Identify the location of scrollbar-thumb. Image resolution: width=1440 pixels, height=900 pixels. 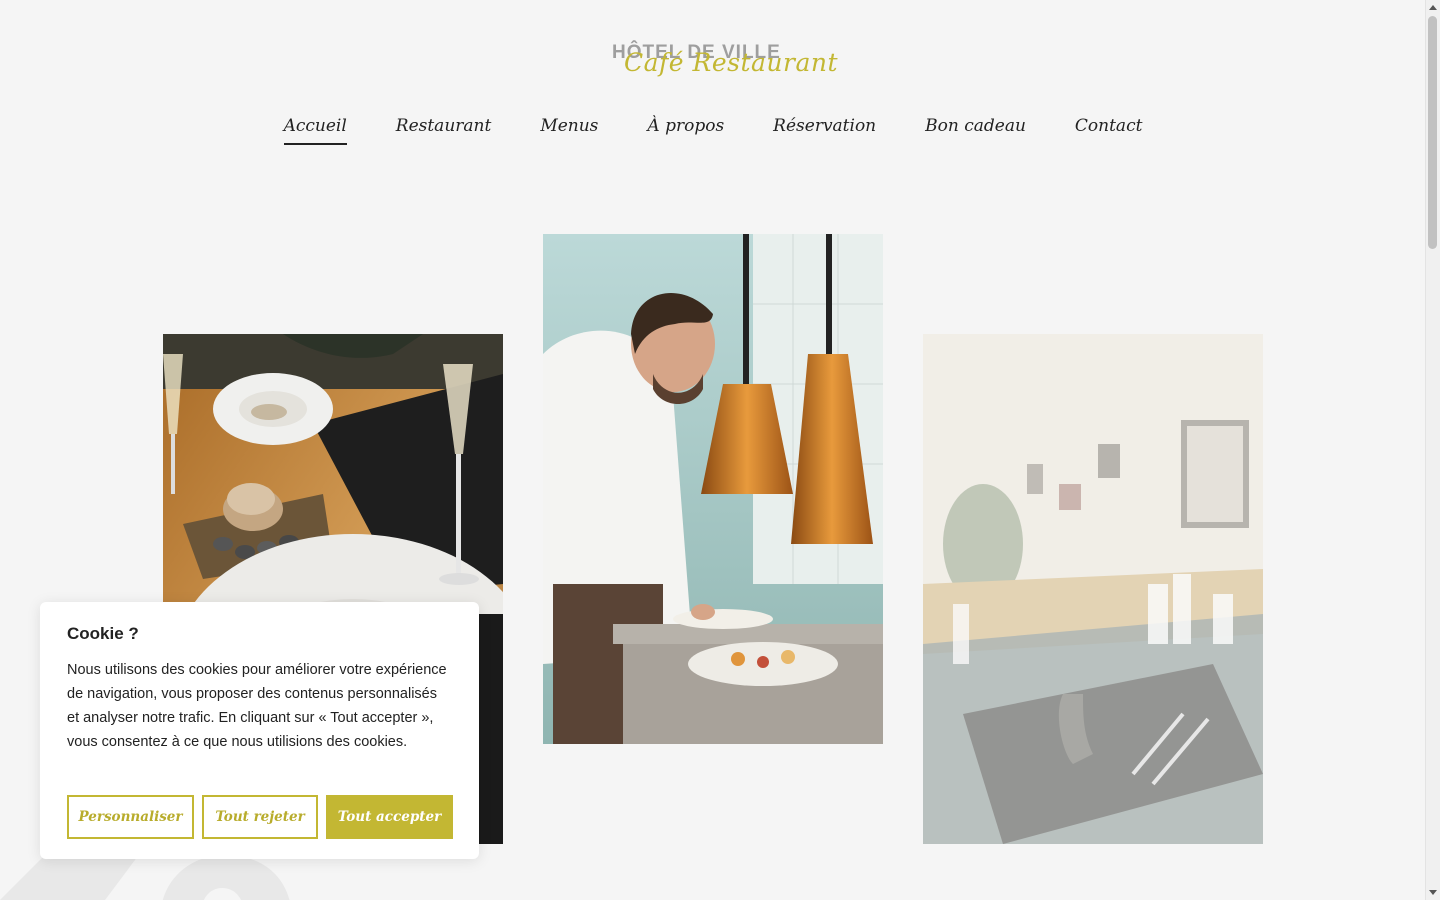
(1432, 132).